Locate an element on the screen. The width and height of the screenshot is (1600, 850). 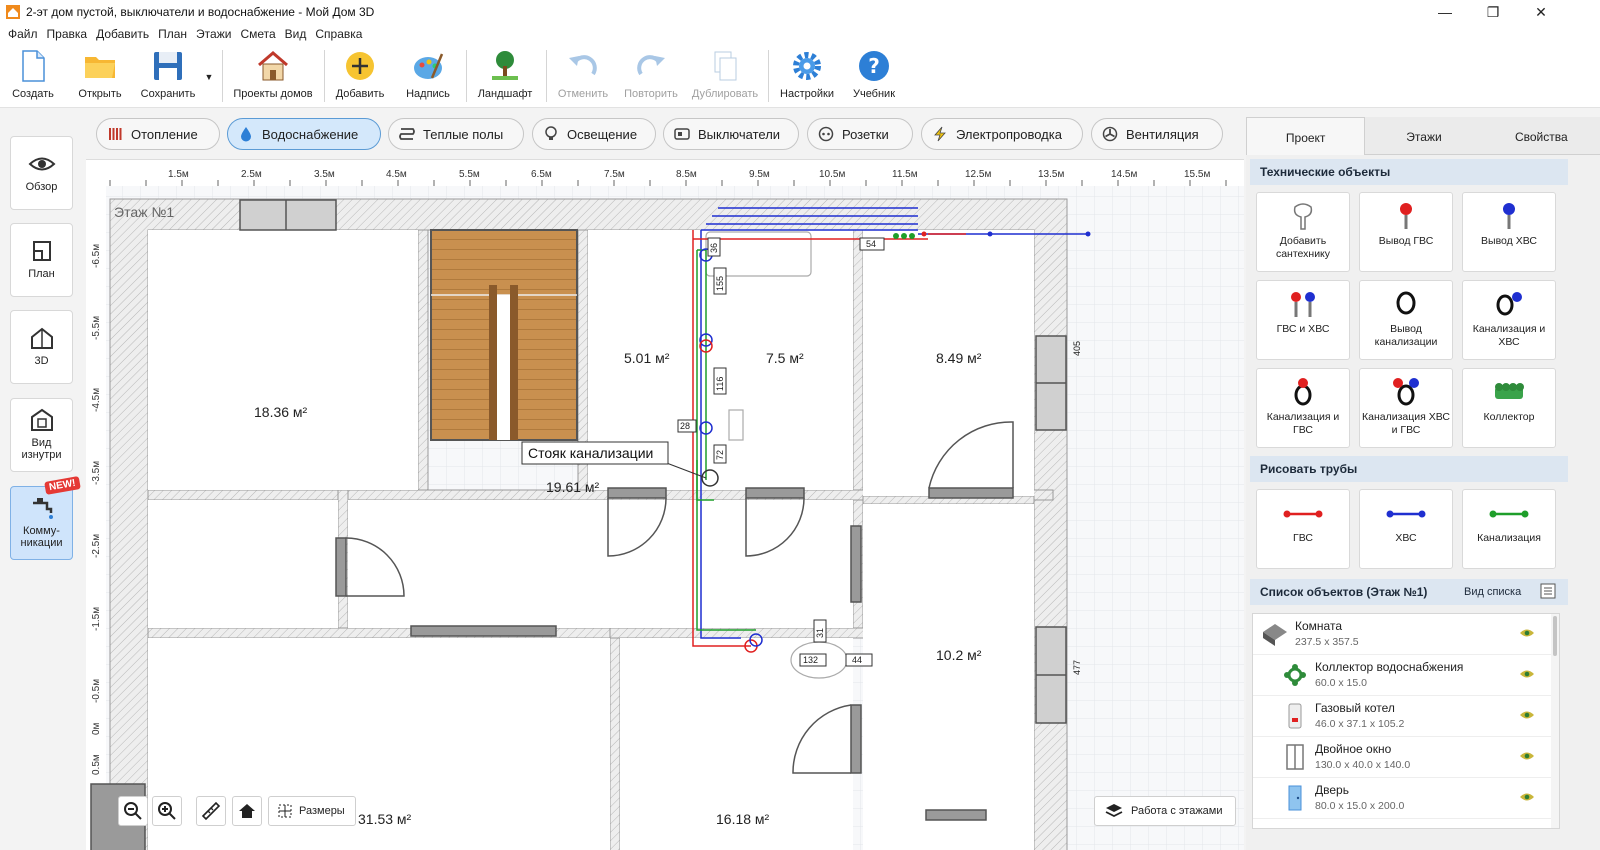
list-view-toggle: Вид списка is located at coordinates (1492, 592).